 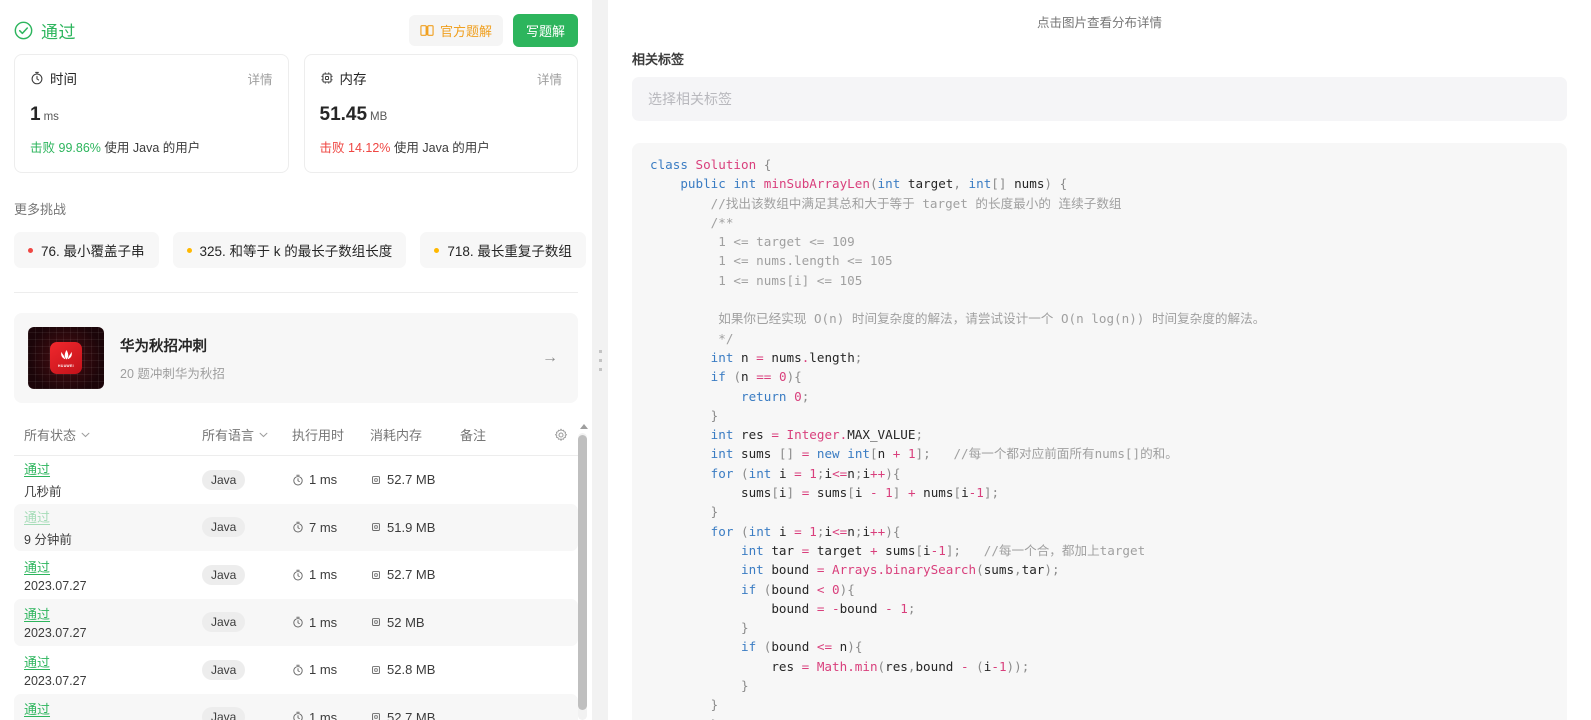 I want to click on huawei-logo-icon: HUAWEI, so click(x=66, y=358).